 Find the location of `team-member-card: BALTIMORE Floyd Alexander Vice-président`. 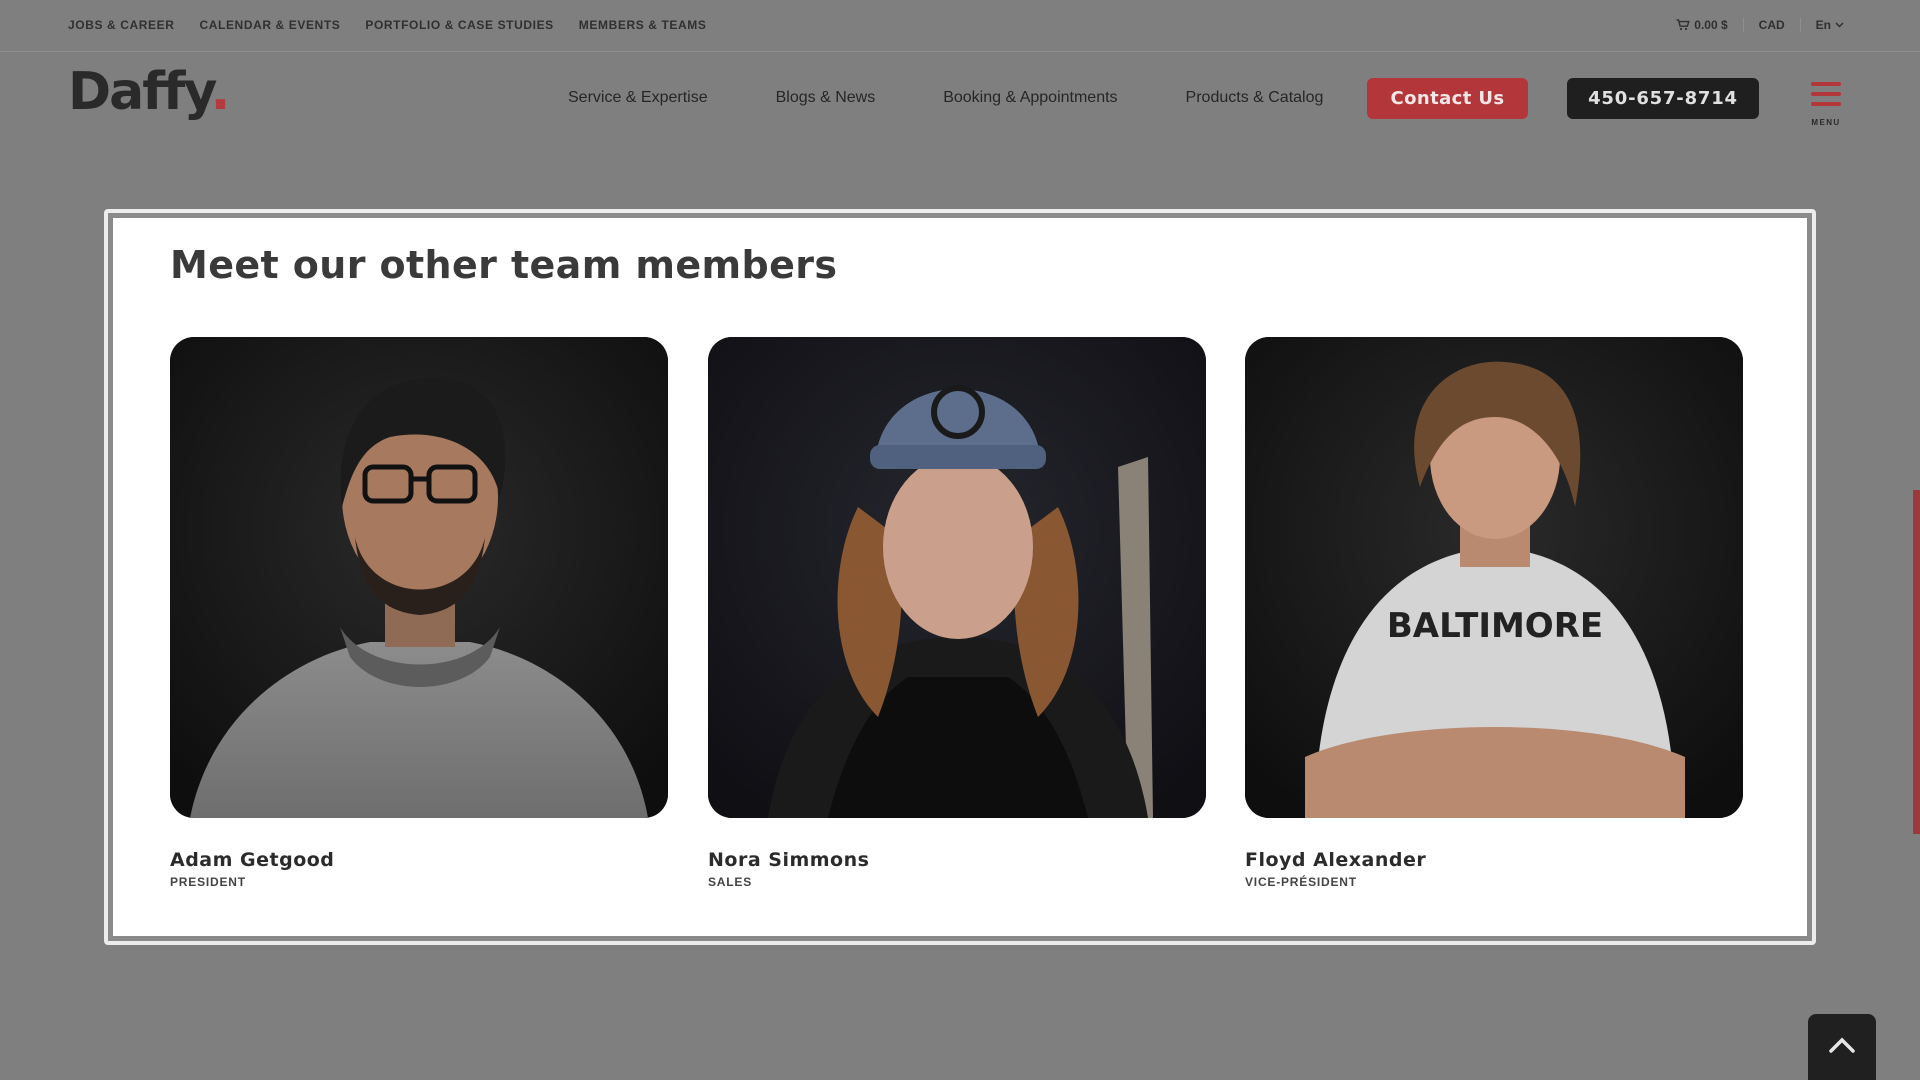

team-member-card: BALTIMORE Floyd Alexander Vice-président is located at coordinates (1494, 613).